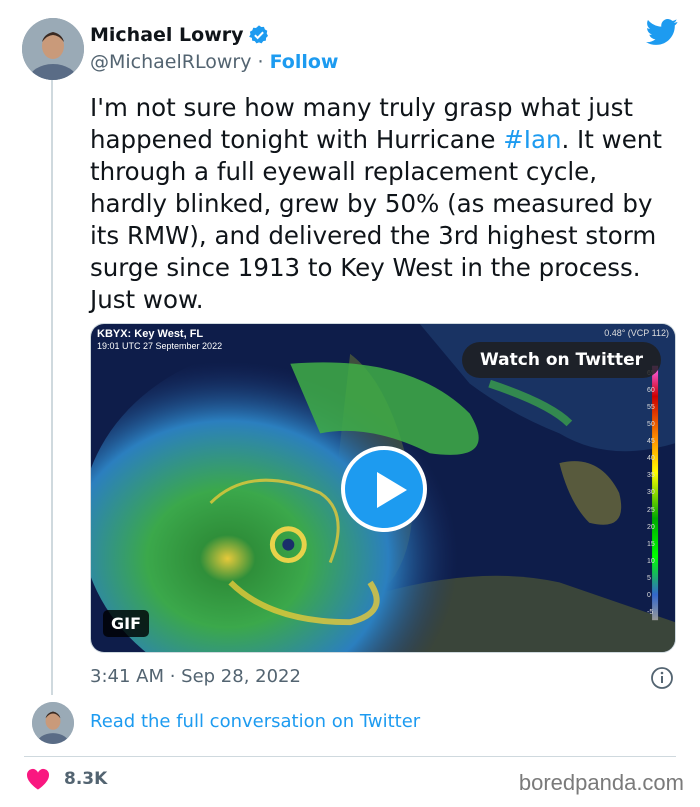 This screenshot has width=700, height=807. Describe the element at coordinates (170, 62) in the screenshot. I see `author-handle: @MichaelRLowry` at that location.